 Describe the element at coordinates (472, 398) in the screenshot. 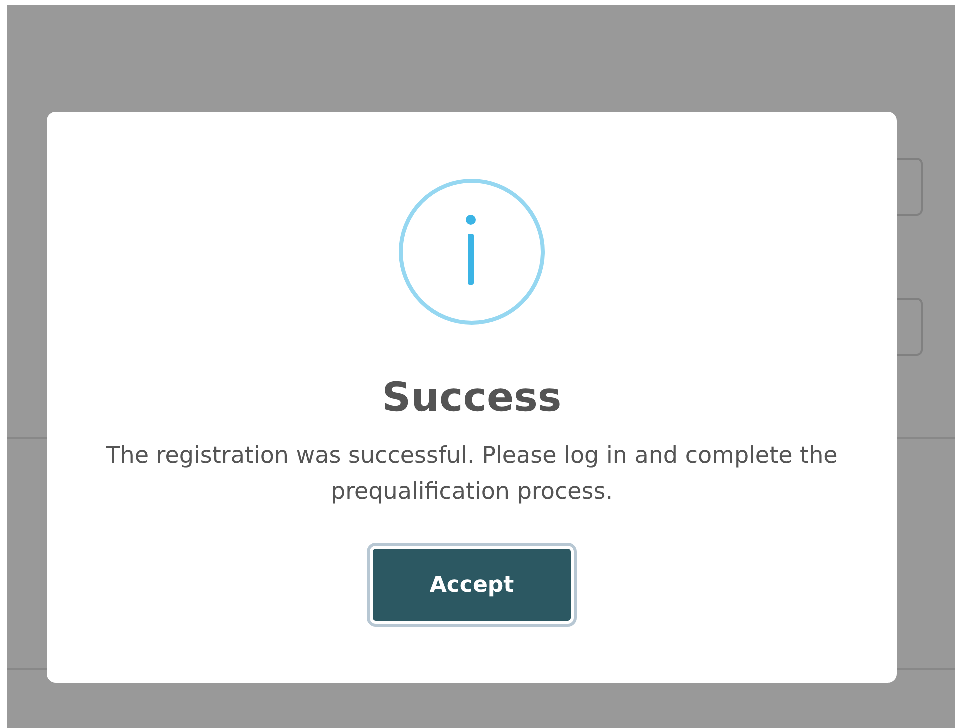

I see `dialog-title: Success` at that location.